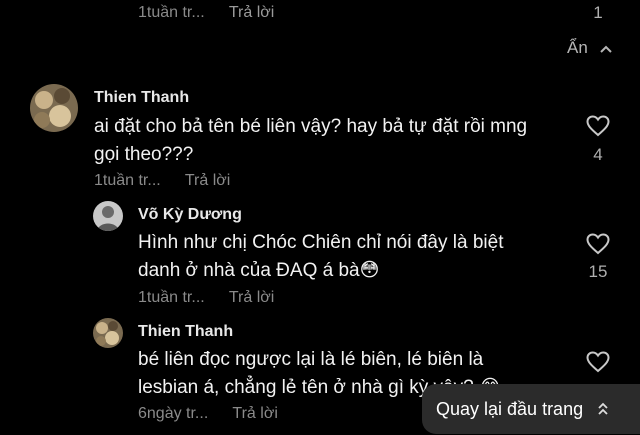 The height and width of the screenshot is (435, 640). I want to click on double-chevron-up-icon, so click(603, 409).